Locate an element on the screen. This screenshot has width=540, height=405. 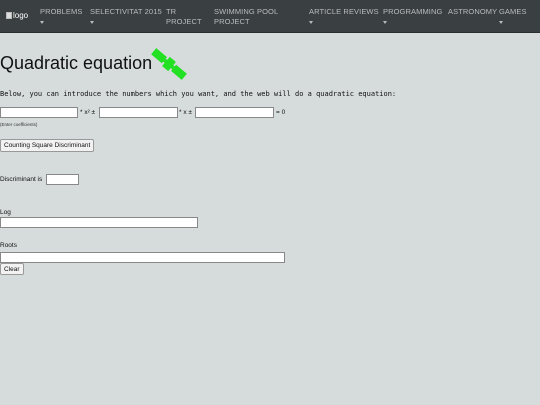
coef-a-input is located at coordinates (39, 112).